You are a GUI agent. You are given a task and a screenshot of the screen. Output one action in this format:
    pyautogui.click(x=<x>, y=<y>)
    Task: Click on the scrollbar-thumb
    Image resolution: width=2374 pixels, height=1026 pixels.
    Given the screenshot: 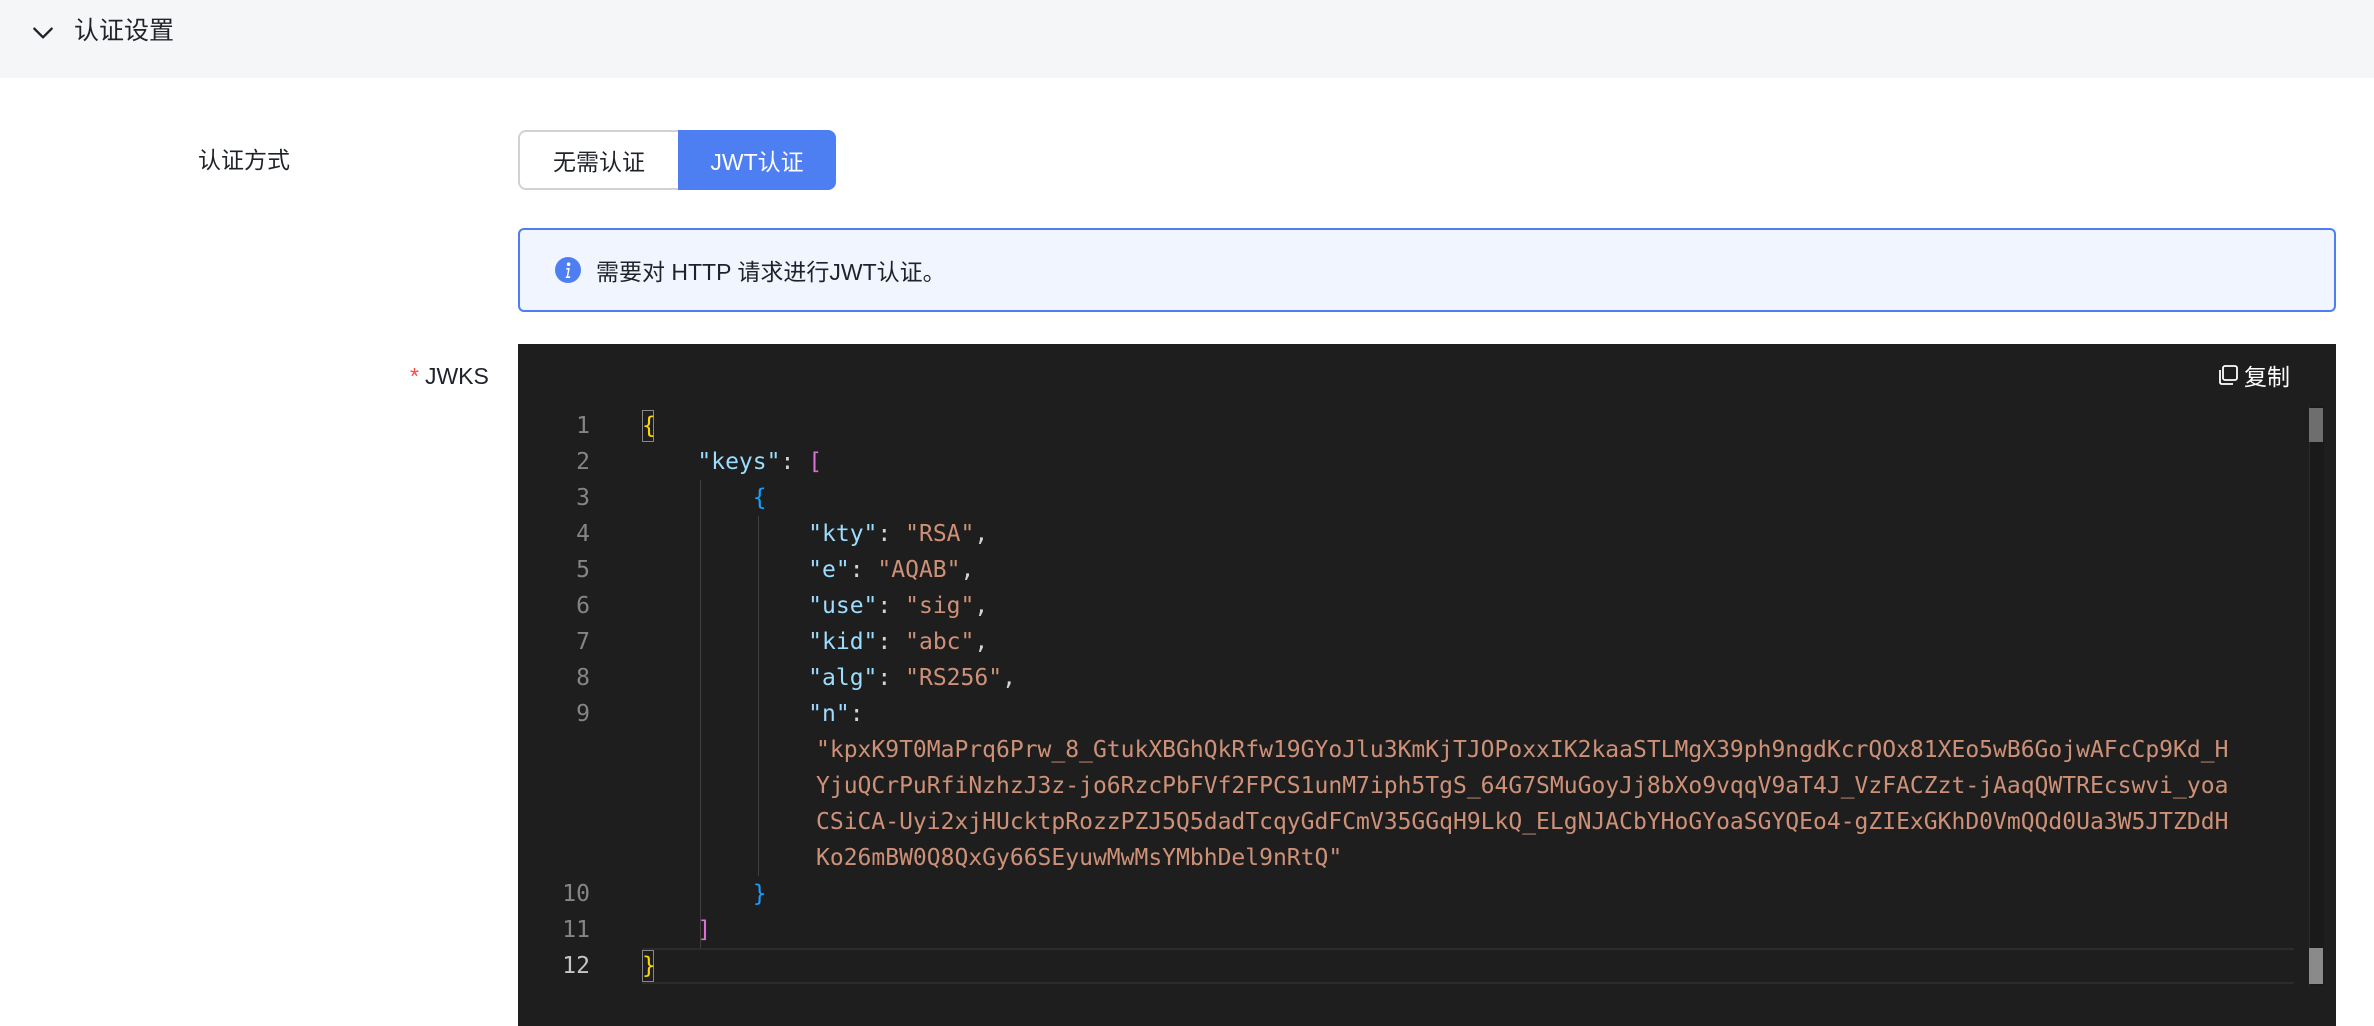 What is the action you would take?
    pyautogui.click(x=2316, y=425)
    